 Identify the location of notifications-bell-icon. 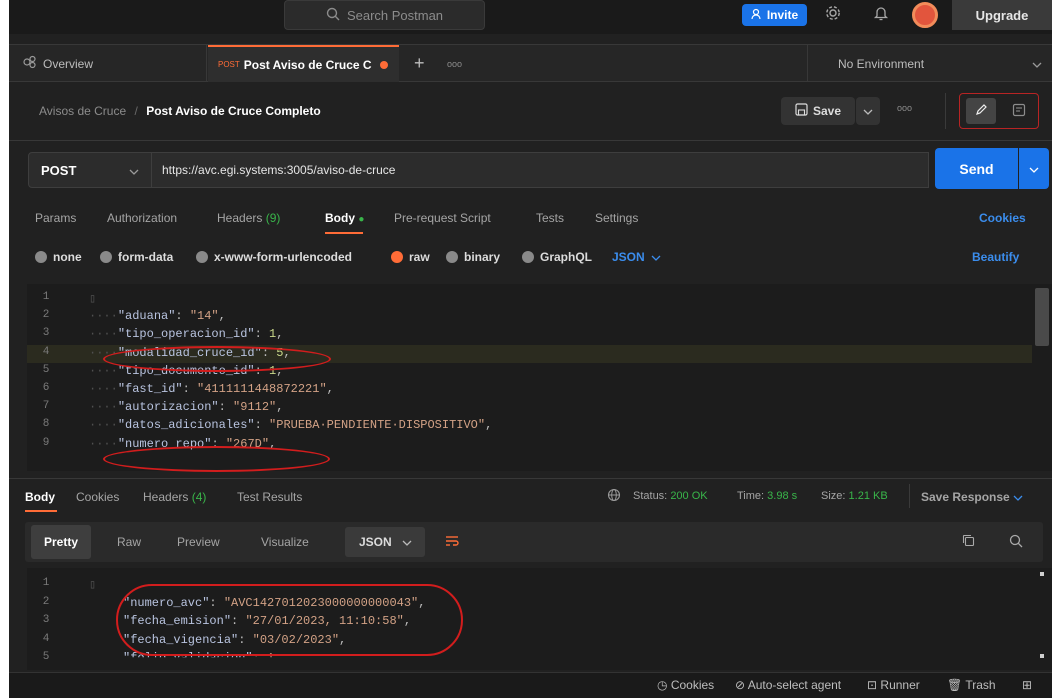
(881, 15).